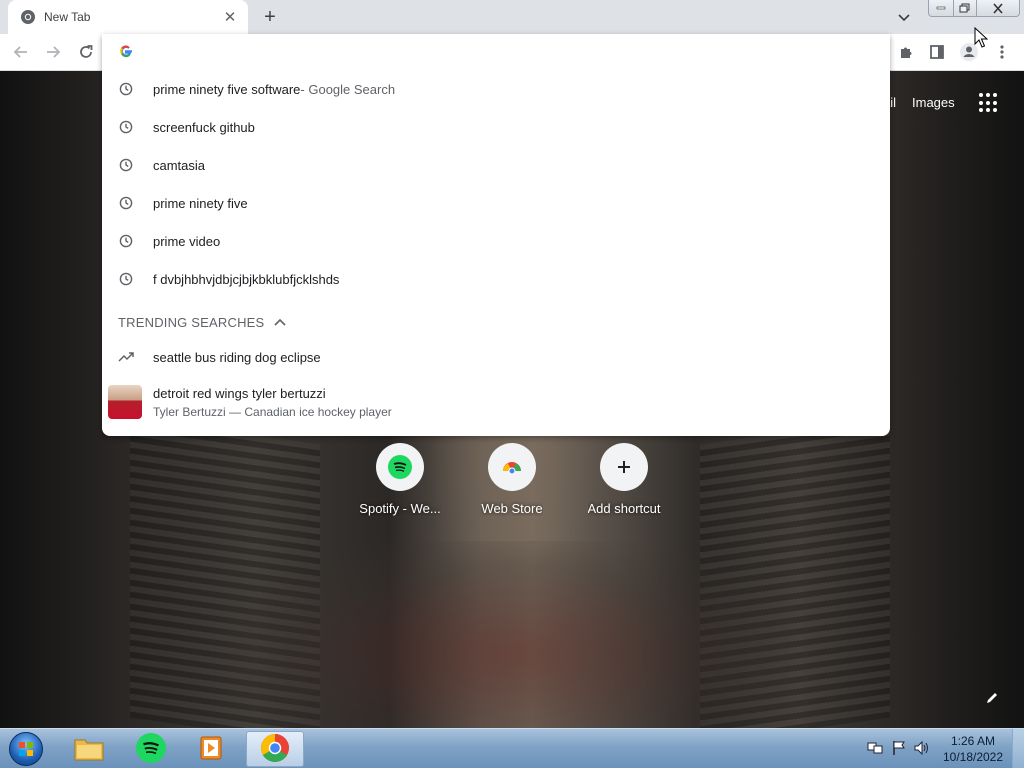  Describe the element at coordinates (906, 52) in the screenshot. I see `extensions-puzzle-icon` at that location.